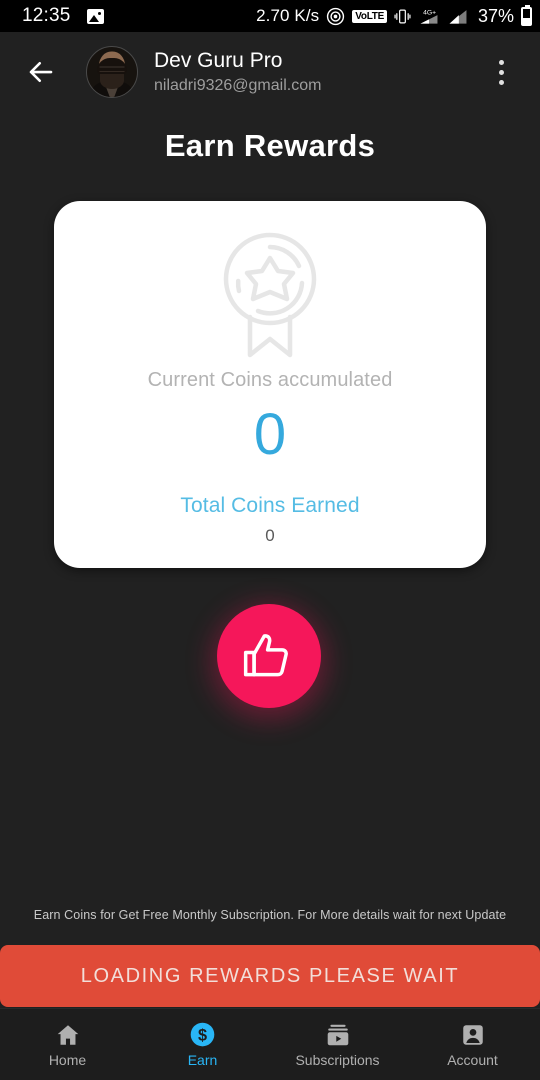  What do you see at coordinates (202, 1060) in the screenshot?
I see `nav-label-earn: Earn` at bounding box center [202, 1060].